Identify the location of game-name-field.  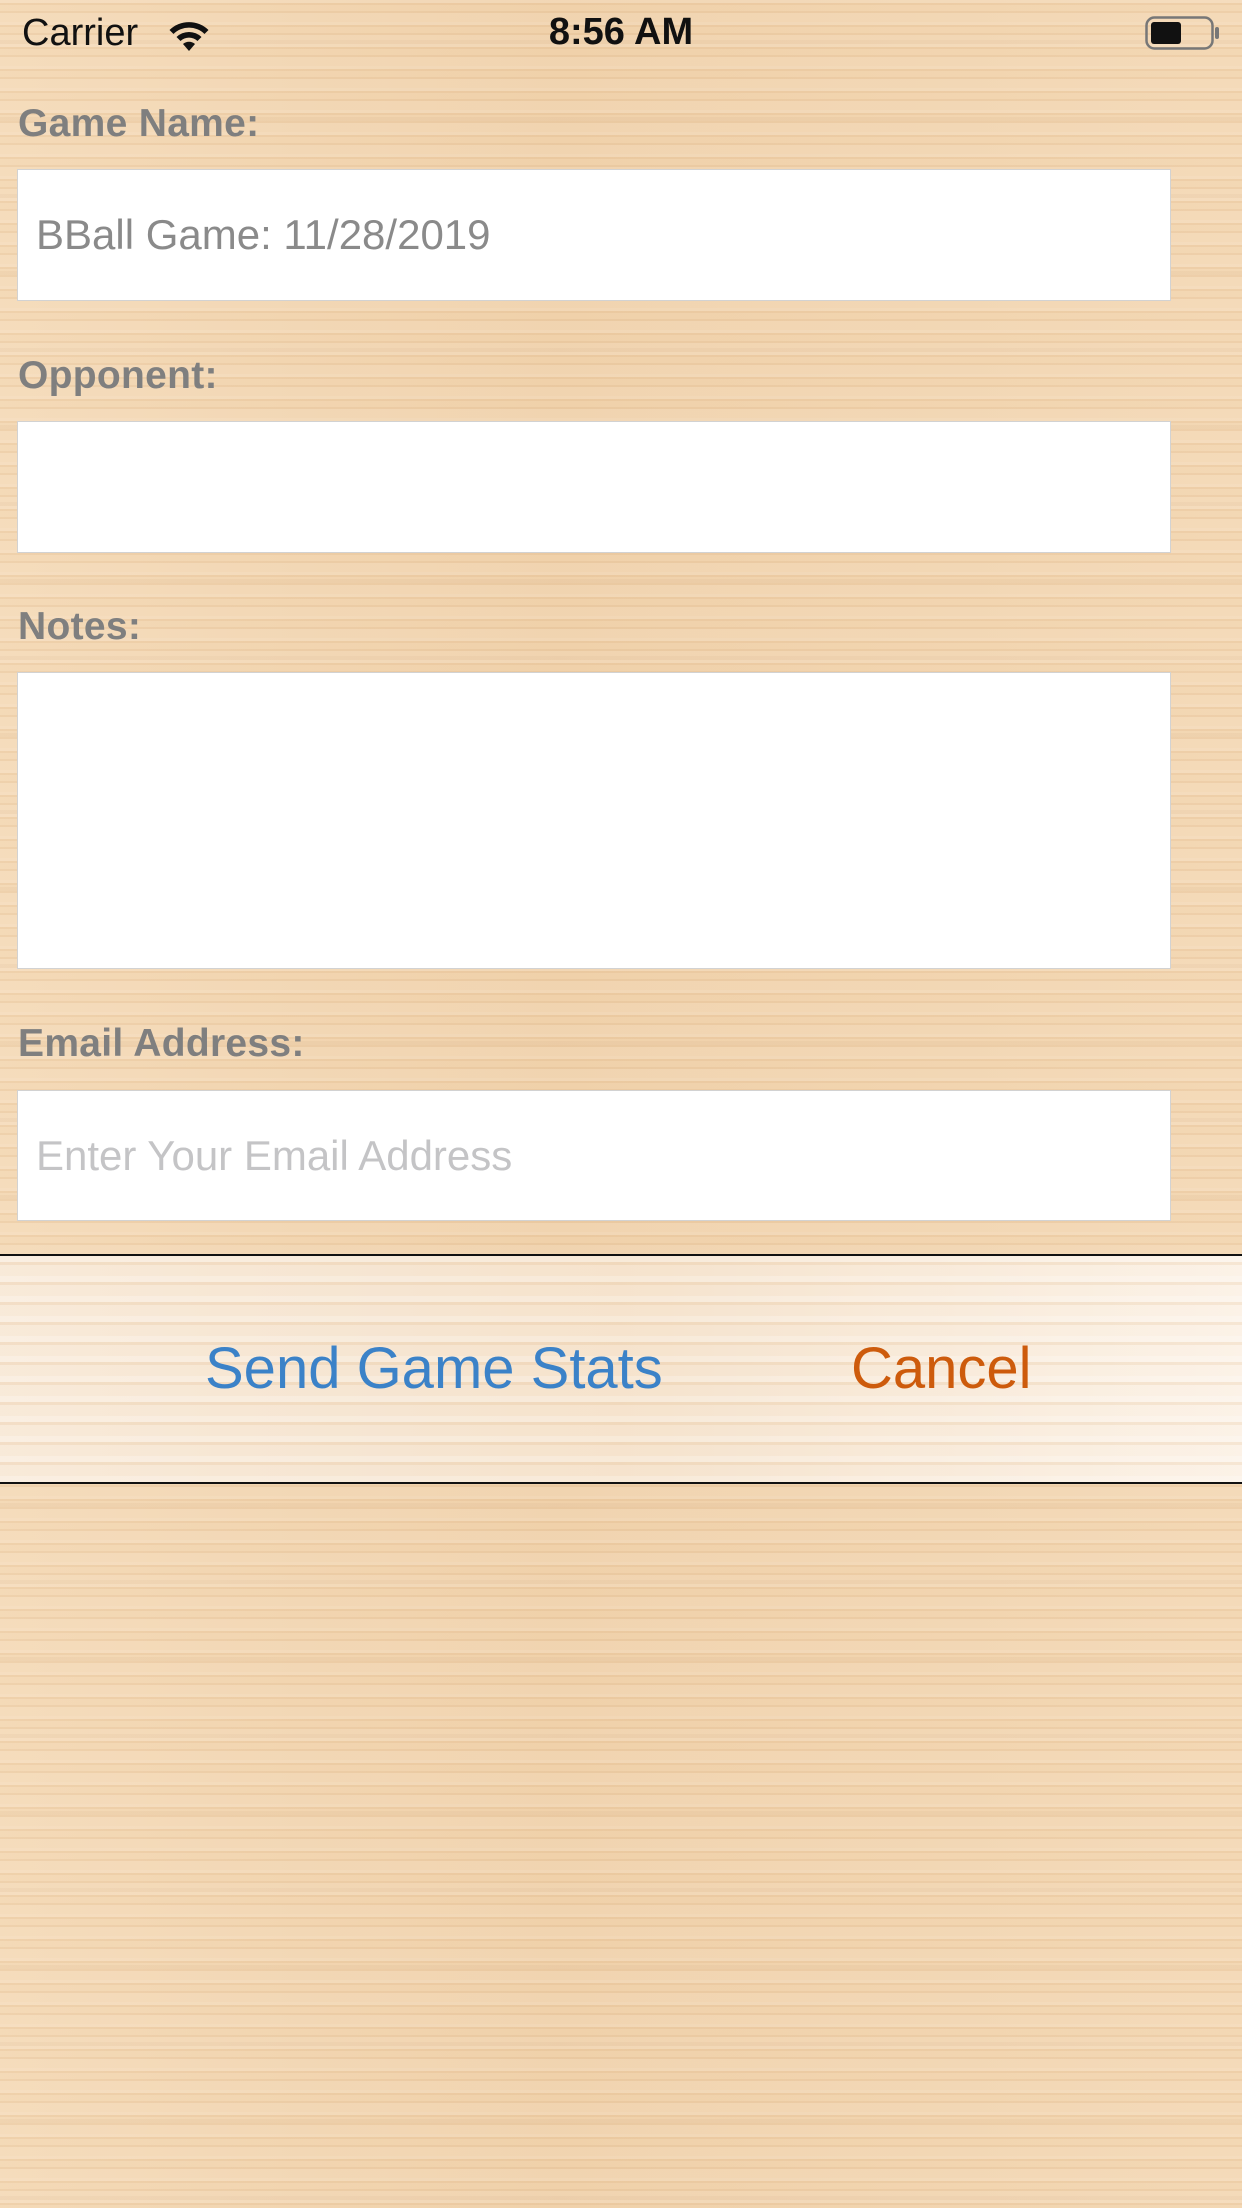
(594, 235).